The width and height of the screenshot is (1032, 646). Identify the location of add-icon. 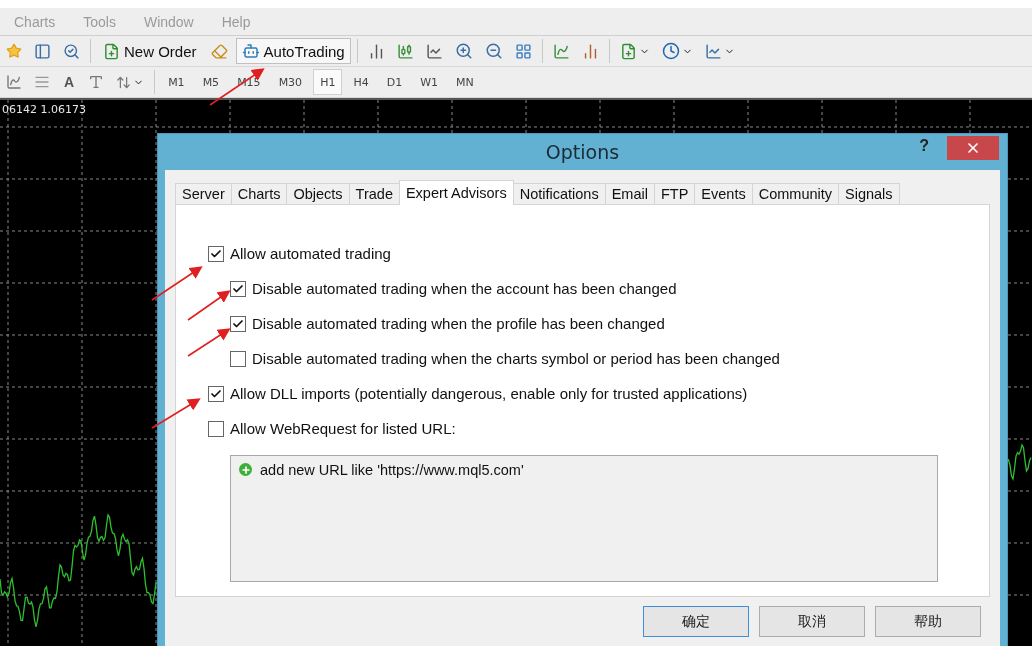
(245, 469).